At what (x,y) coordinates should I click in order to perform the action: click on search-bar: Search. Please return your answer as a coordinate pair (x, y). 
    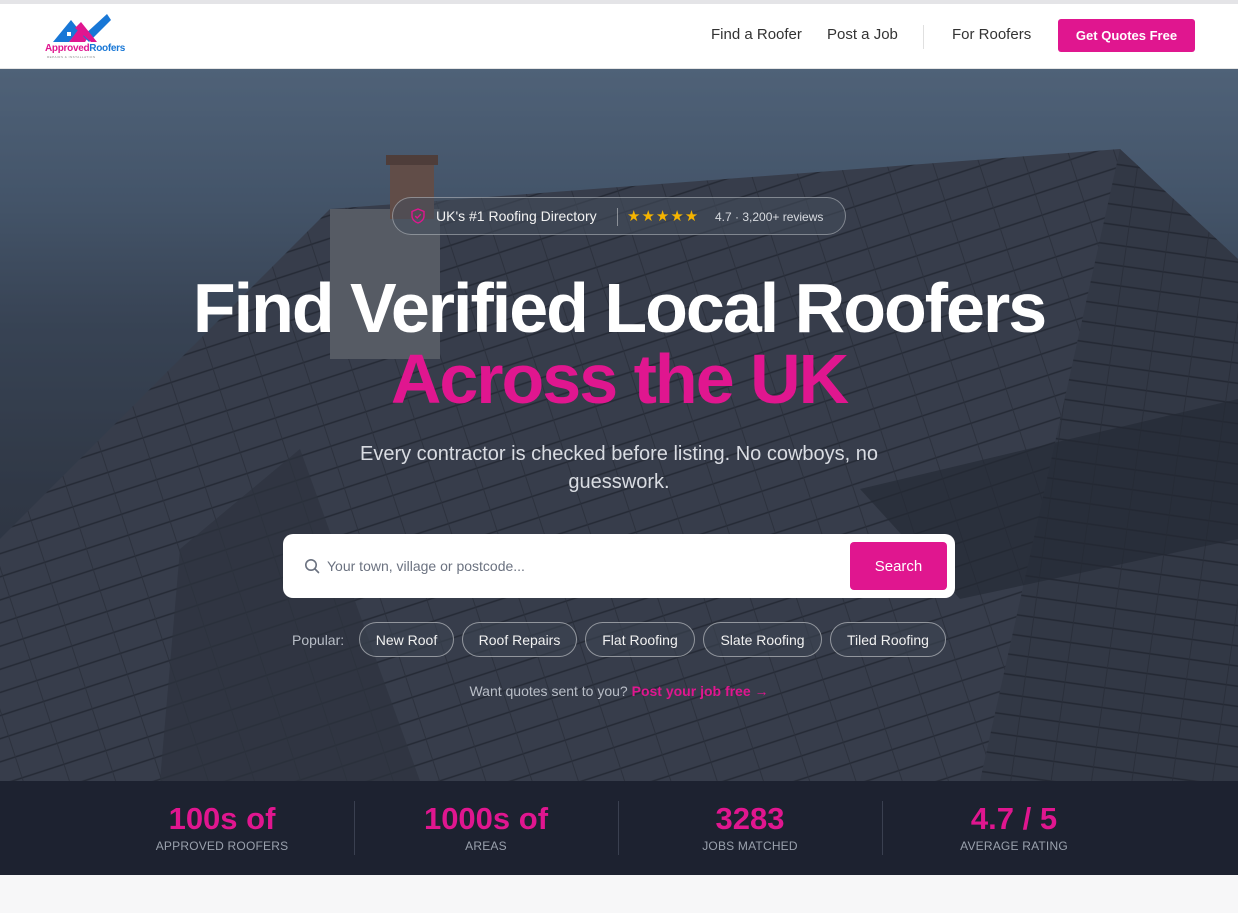
    Looking at the image, I should click on (619, 566).